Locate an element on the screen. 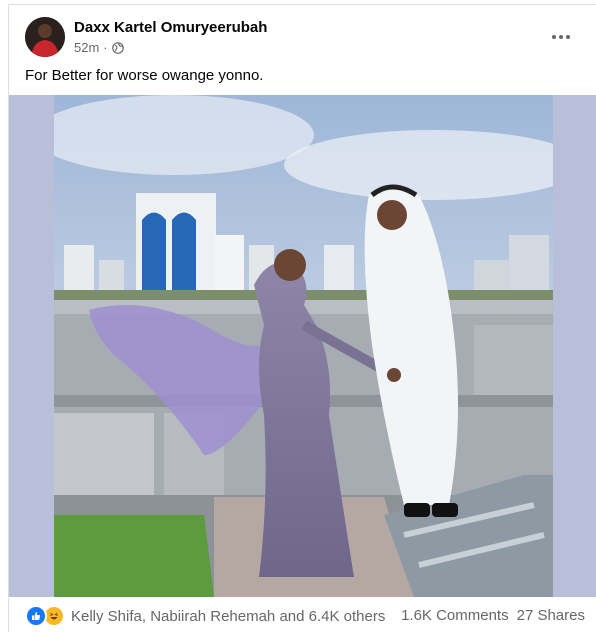 The width and height of the screenshot is (596, 632). globe-icon is located at coordinates (117, 47).